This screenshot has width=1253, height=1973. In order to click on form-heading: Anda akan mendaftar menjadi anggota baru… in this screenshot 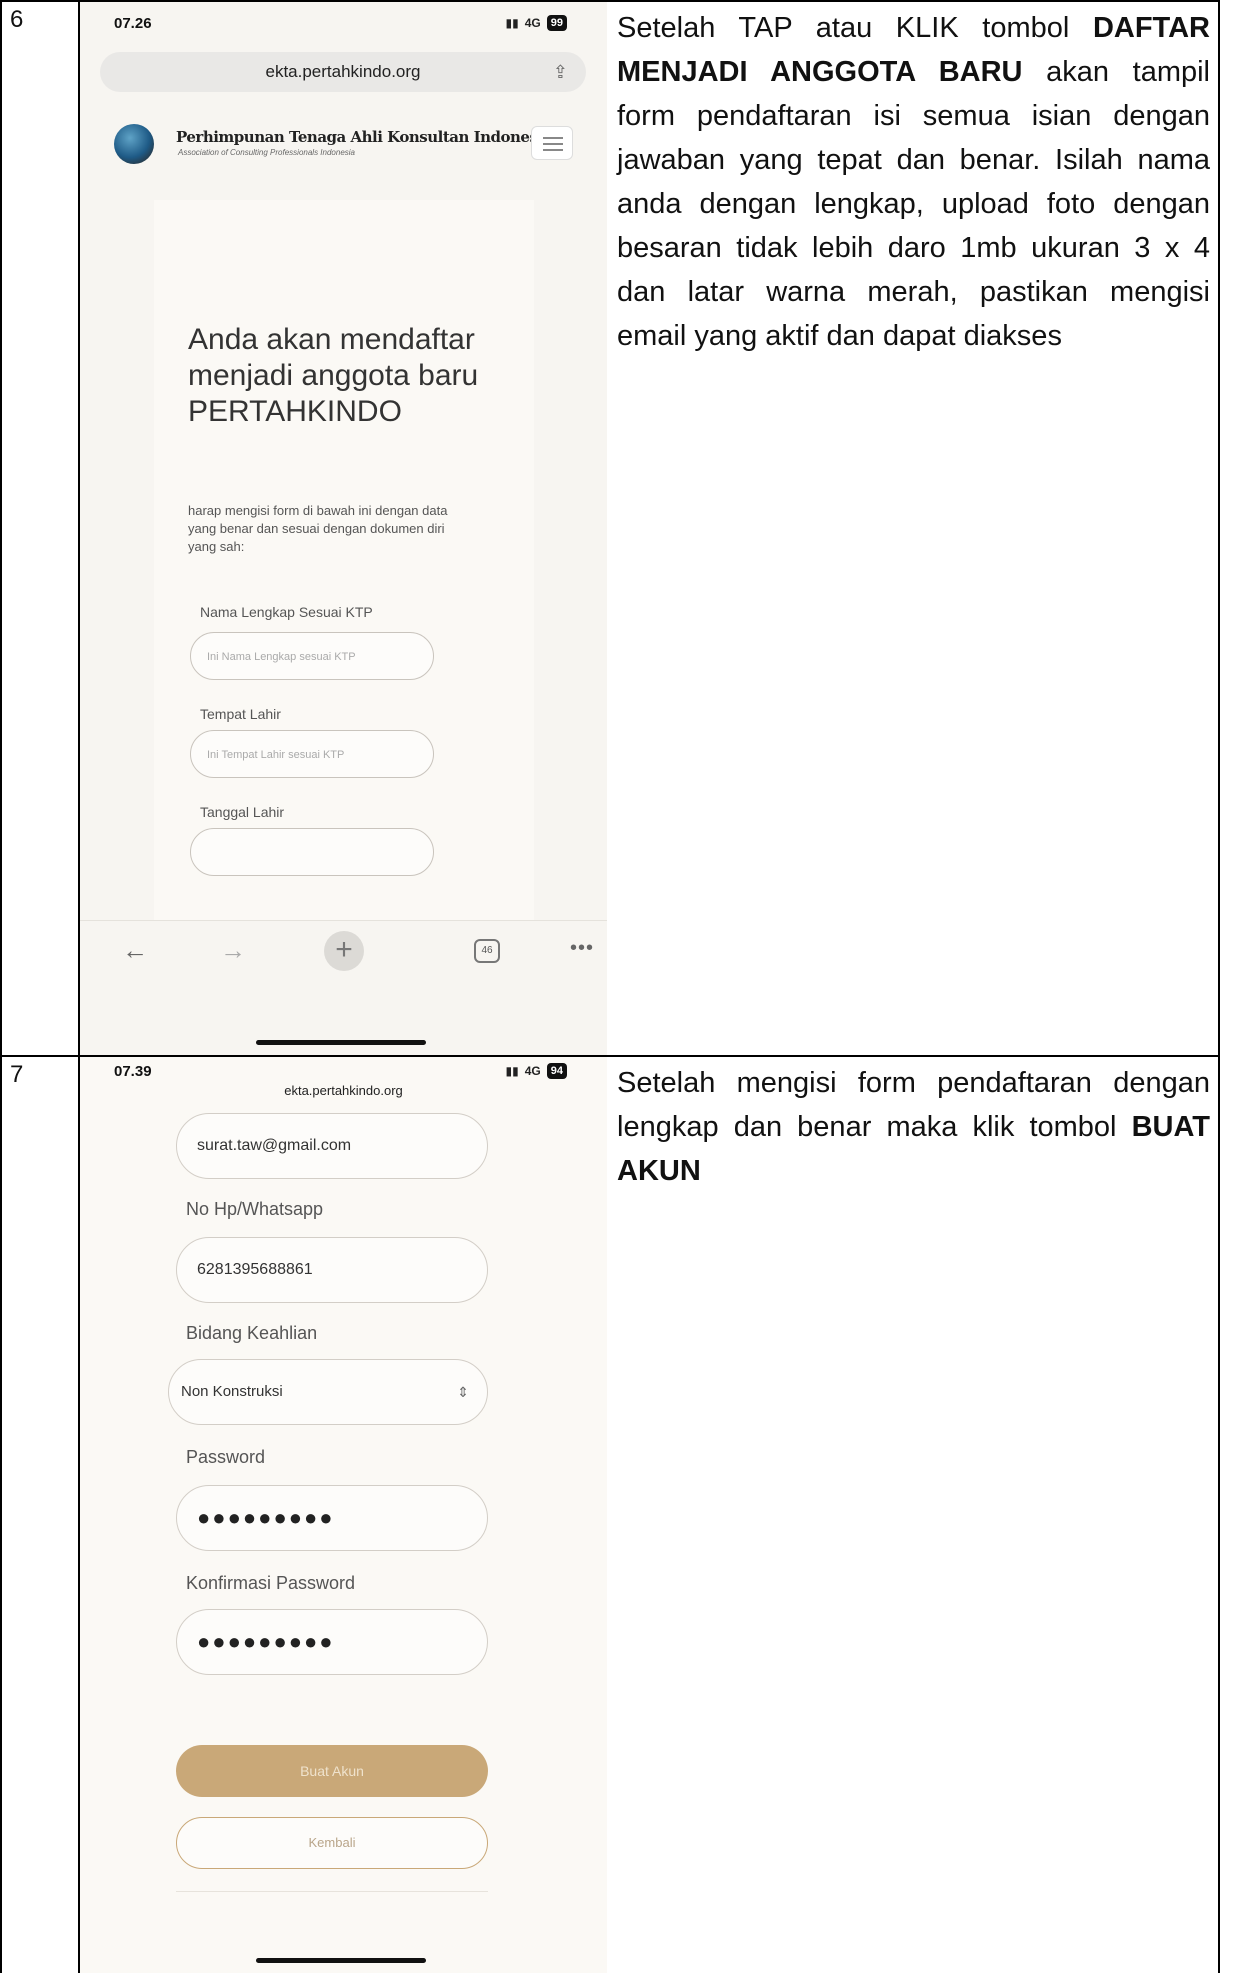, I will do `click(333, 375)`.